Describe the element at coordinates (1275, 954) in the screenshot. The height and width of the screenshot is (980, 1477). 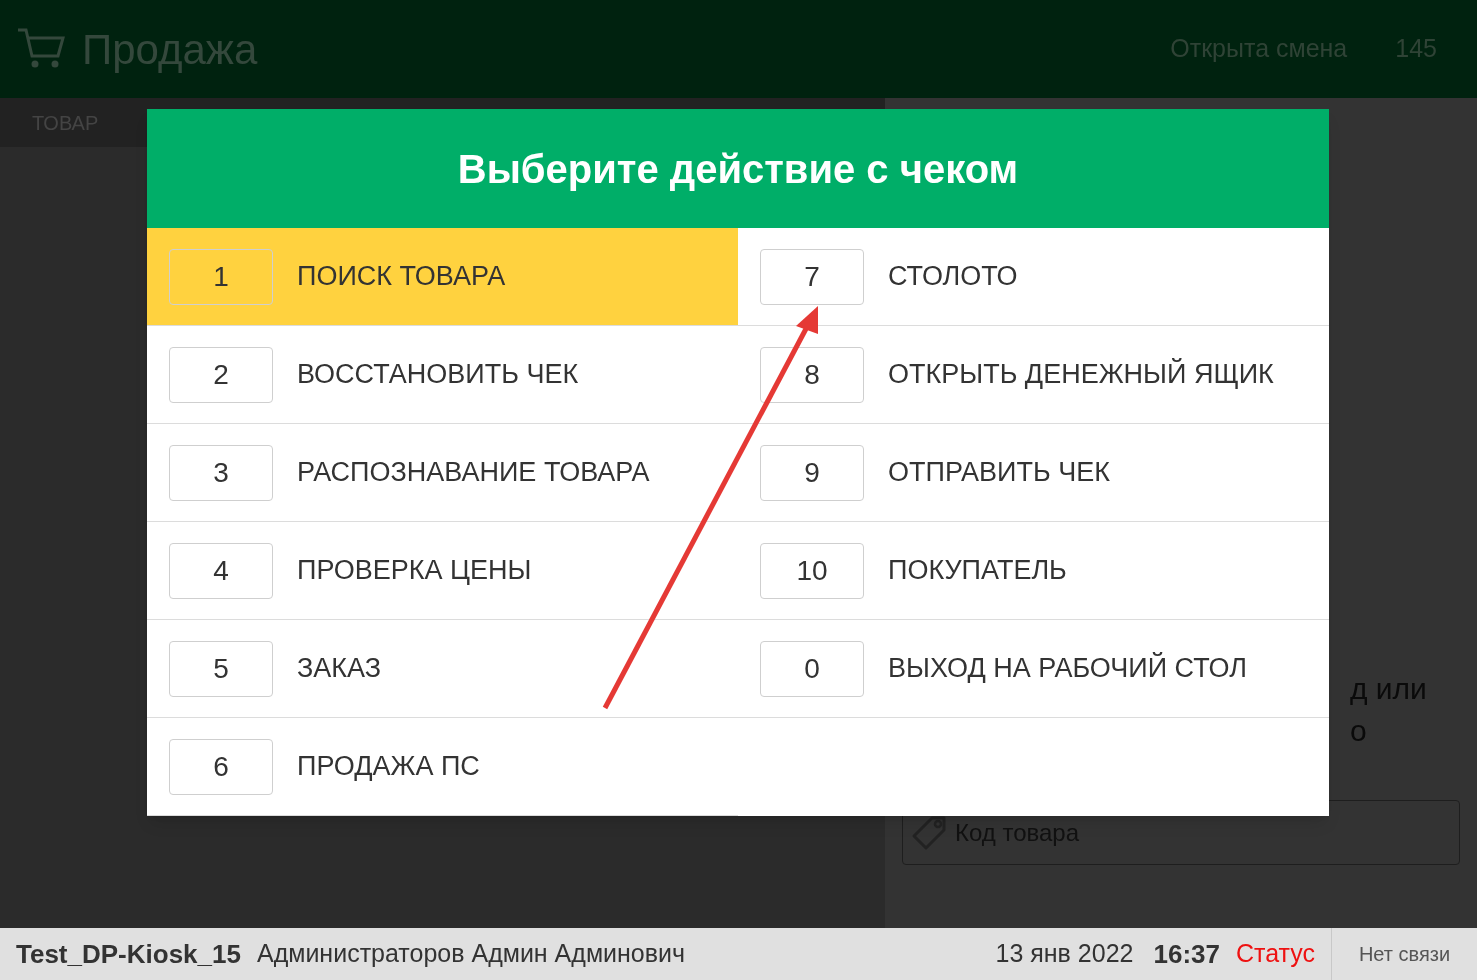
I see `status-text: Статус` at that location.